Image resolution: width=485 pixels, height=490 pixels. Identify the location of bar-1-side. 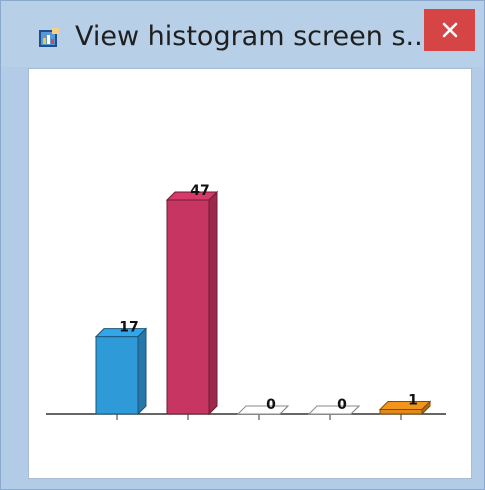
(213, 303).